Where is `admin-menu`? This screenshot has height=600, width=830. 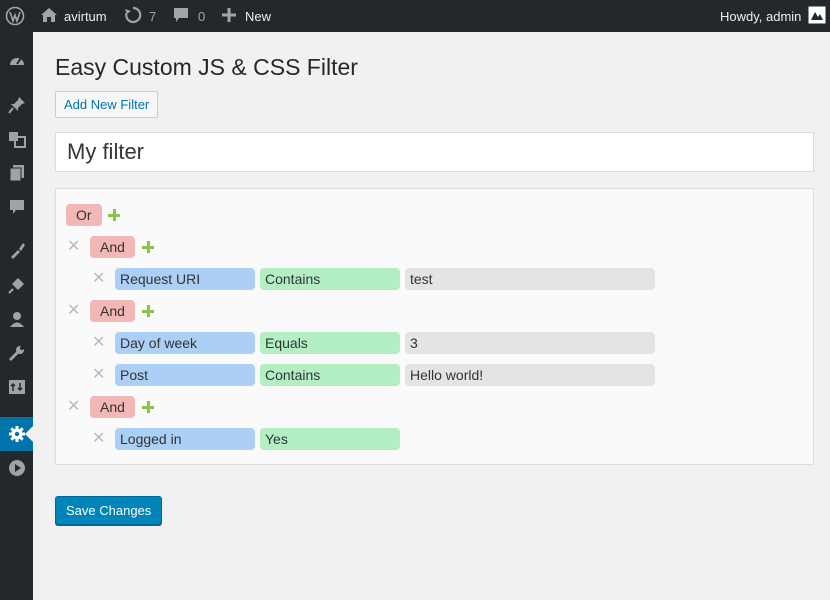 admin-menu is located at coordinates (16, 316).